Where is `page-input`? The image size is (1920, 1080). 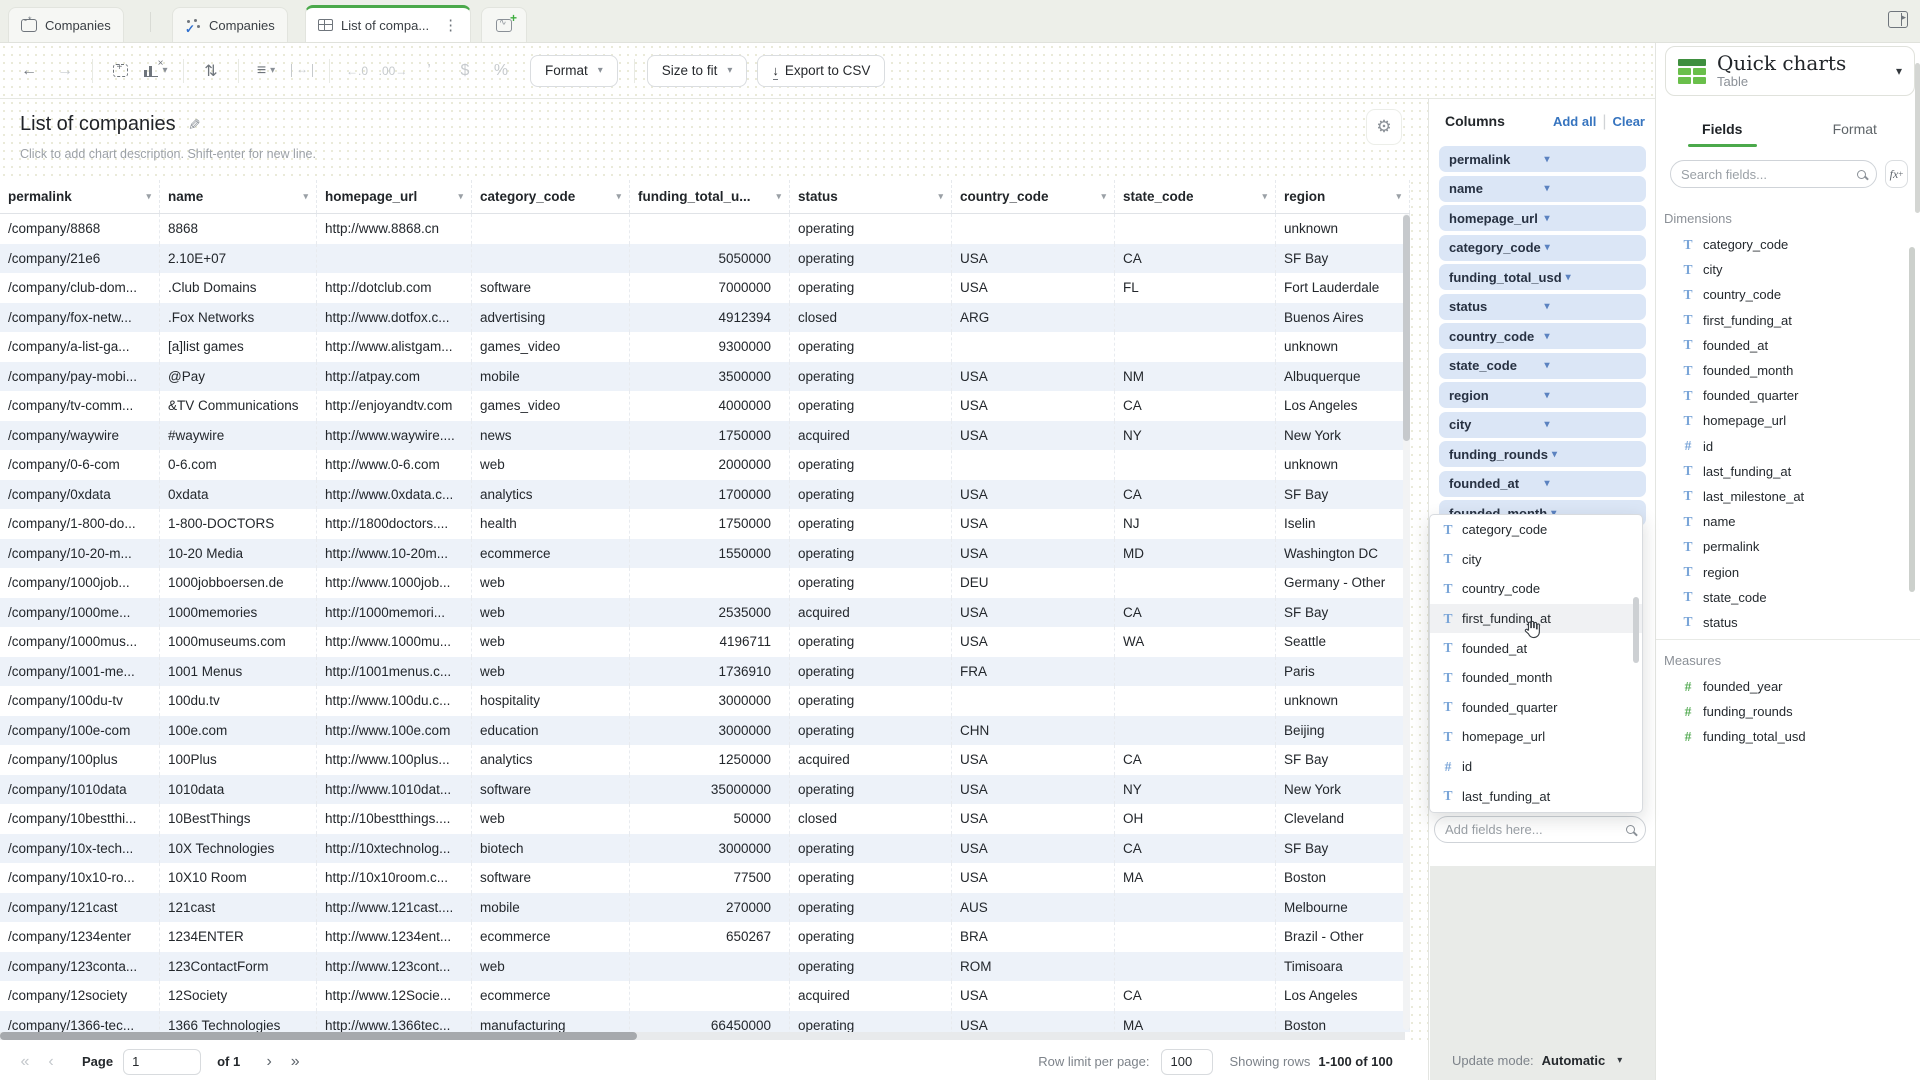 page-input is located at coordinates (162, 1061).